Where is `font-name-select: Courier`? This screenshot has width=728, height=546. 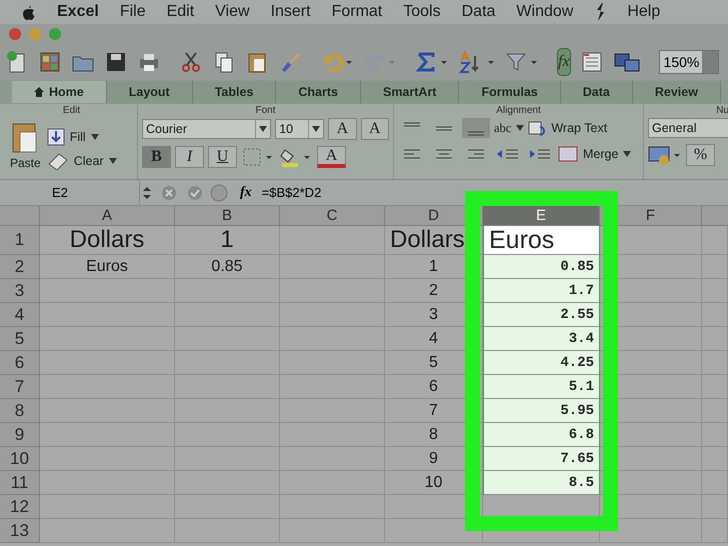 font-name-select: Courier is located at coordinates (207, 129).